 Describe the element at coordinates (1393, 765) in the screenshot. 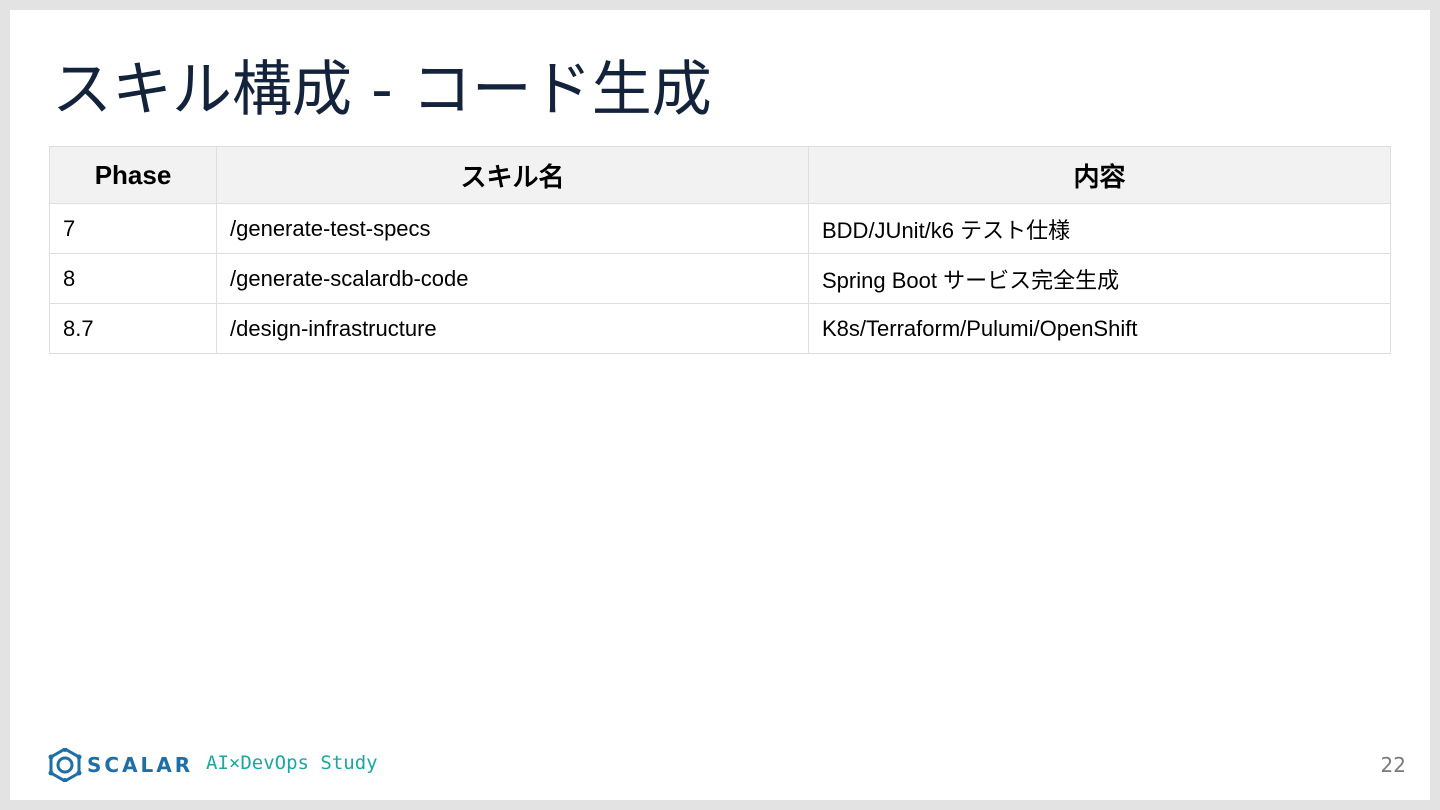

I see `page-number: 22` at that location.